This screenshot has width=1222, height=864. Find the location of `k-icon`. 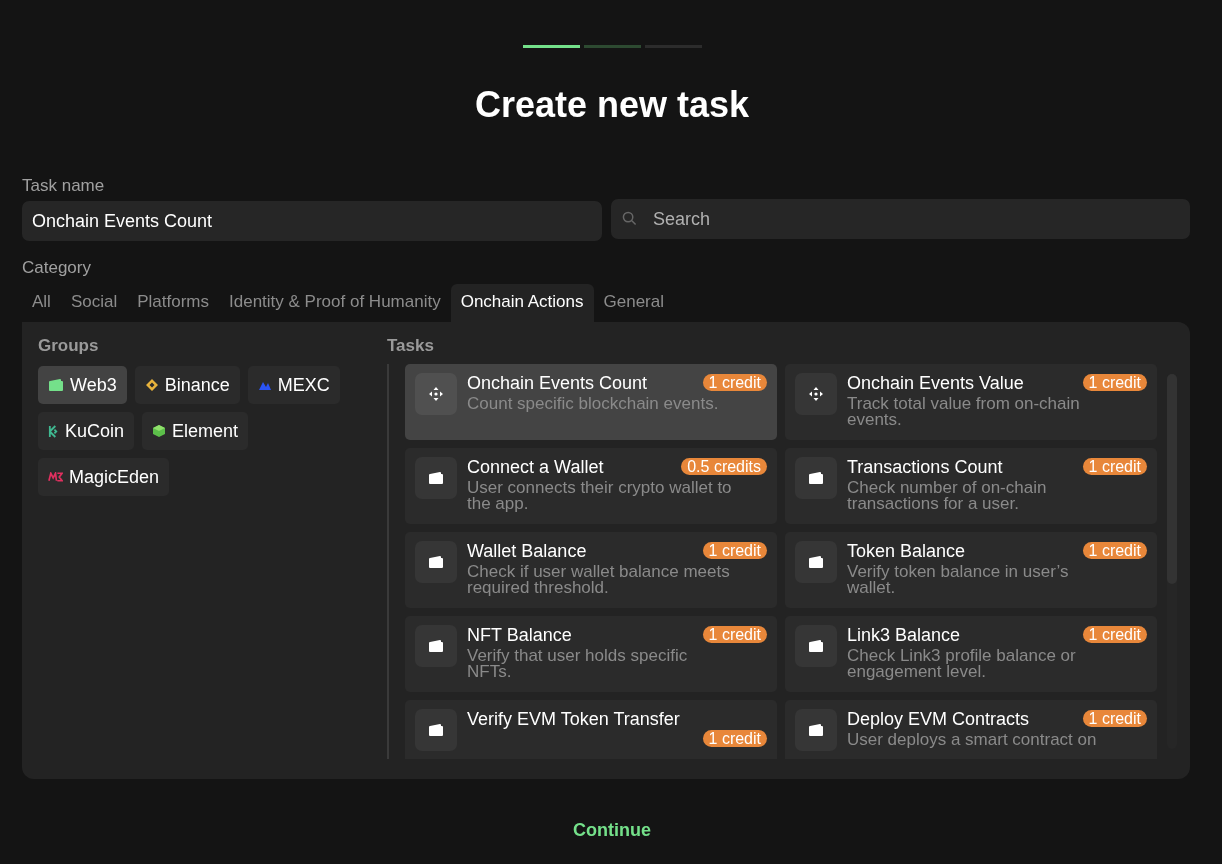

k-icon is located at coordinates (53, 431).